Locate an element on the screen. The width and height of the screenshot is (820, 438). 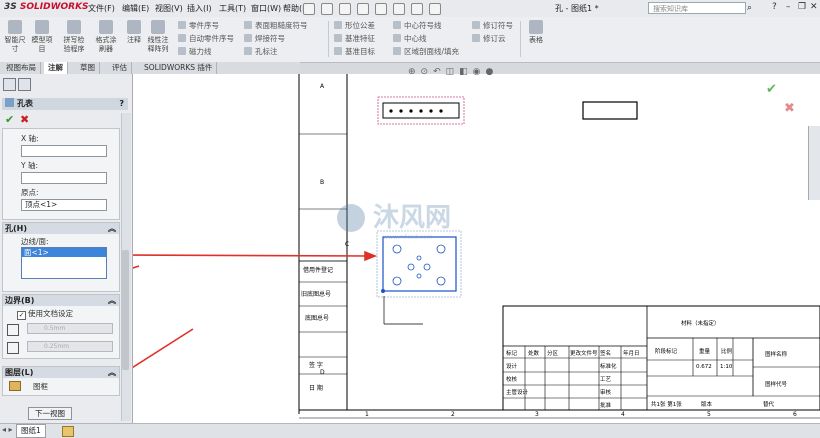
search-icon: ⌕ is located at coordinates (752, 8).